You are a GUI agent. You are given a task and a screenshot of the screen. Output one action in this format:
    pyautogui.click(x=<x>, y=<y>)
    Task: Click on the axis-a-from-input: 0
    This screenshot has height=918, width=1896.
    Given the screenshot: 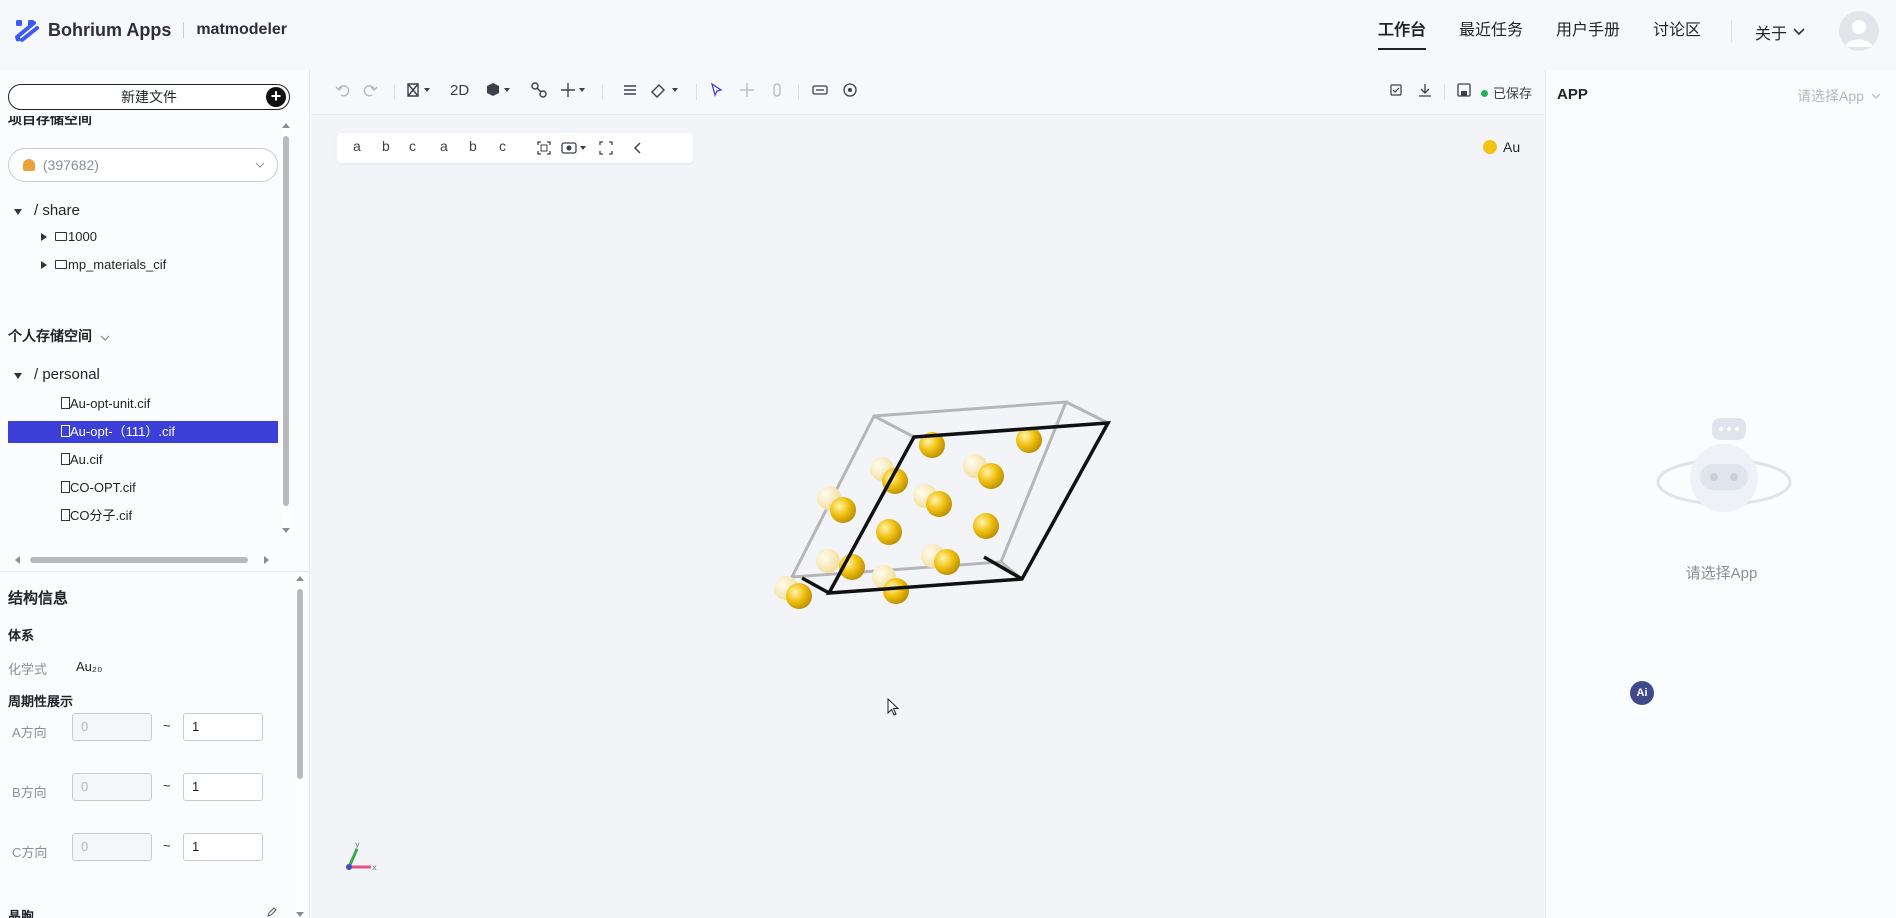 What is the action you would take?
    pyautogui.click(x=112, y=727)
    